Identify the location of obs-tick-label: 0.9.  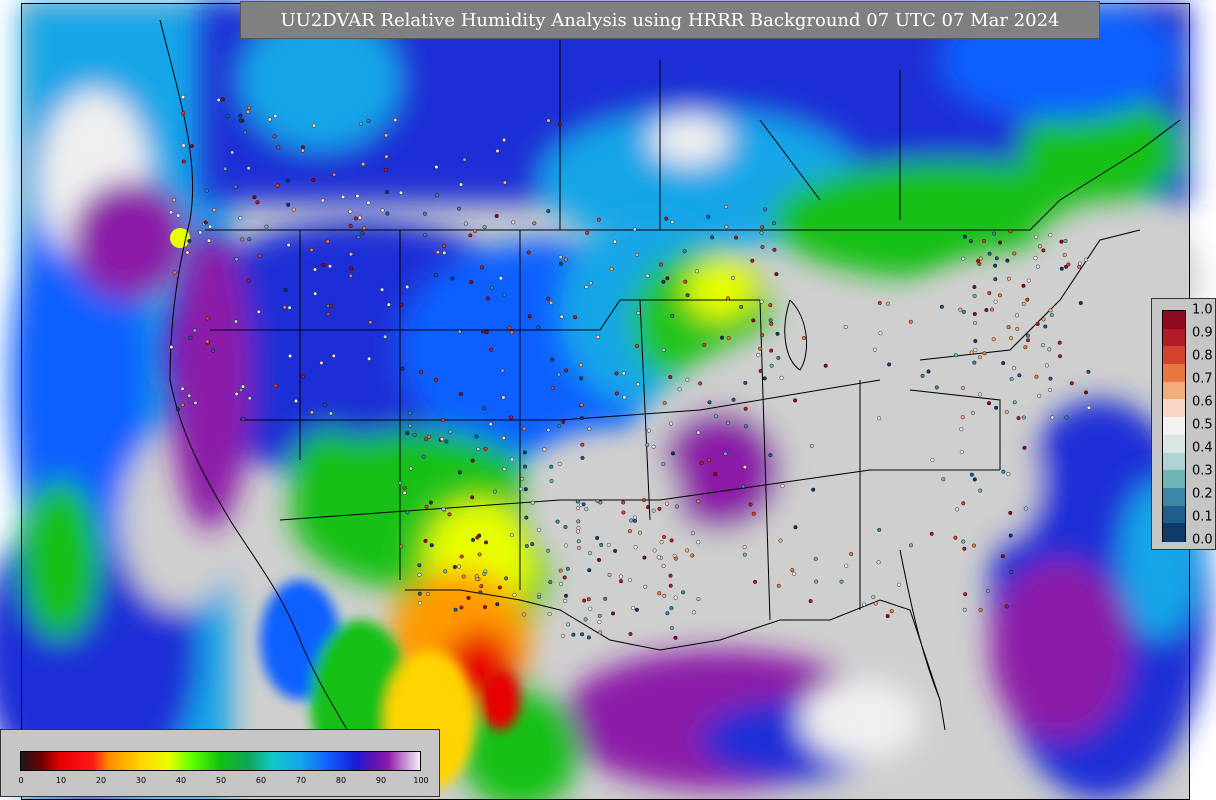
(1202, 333).